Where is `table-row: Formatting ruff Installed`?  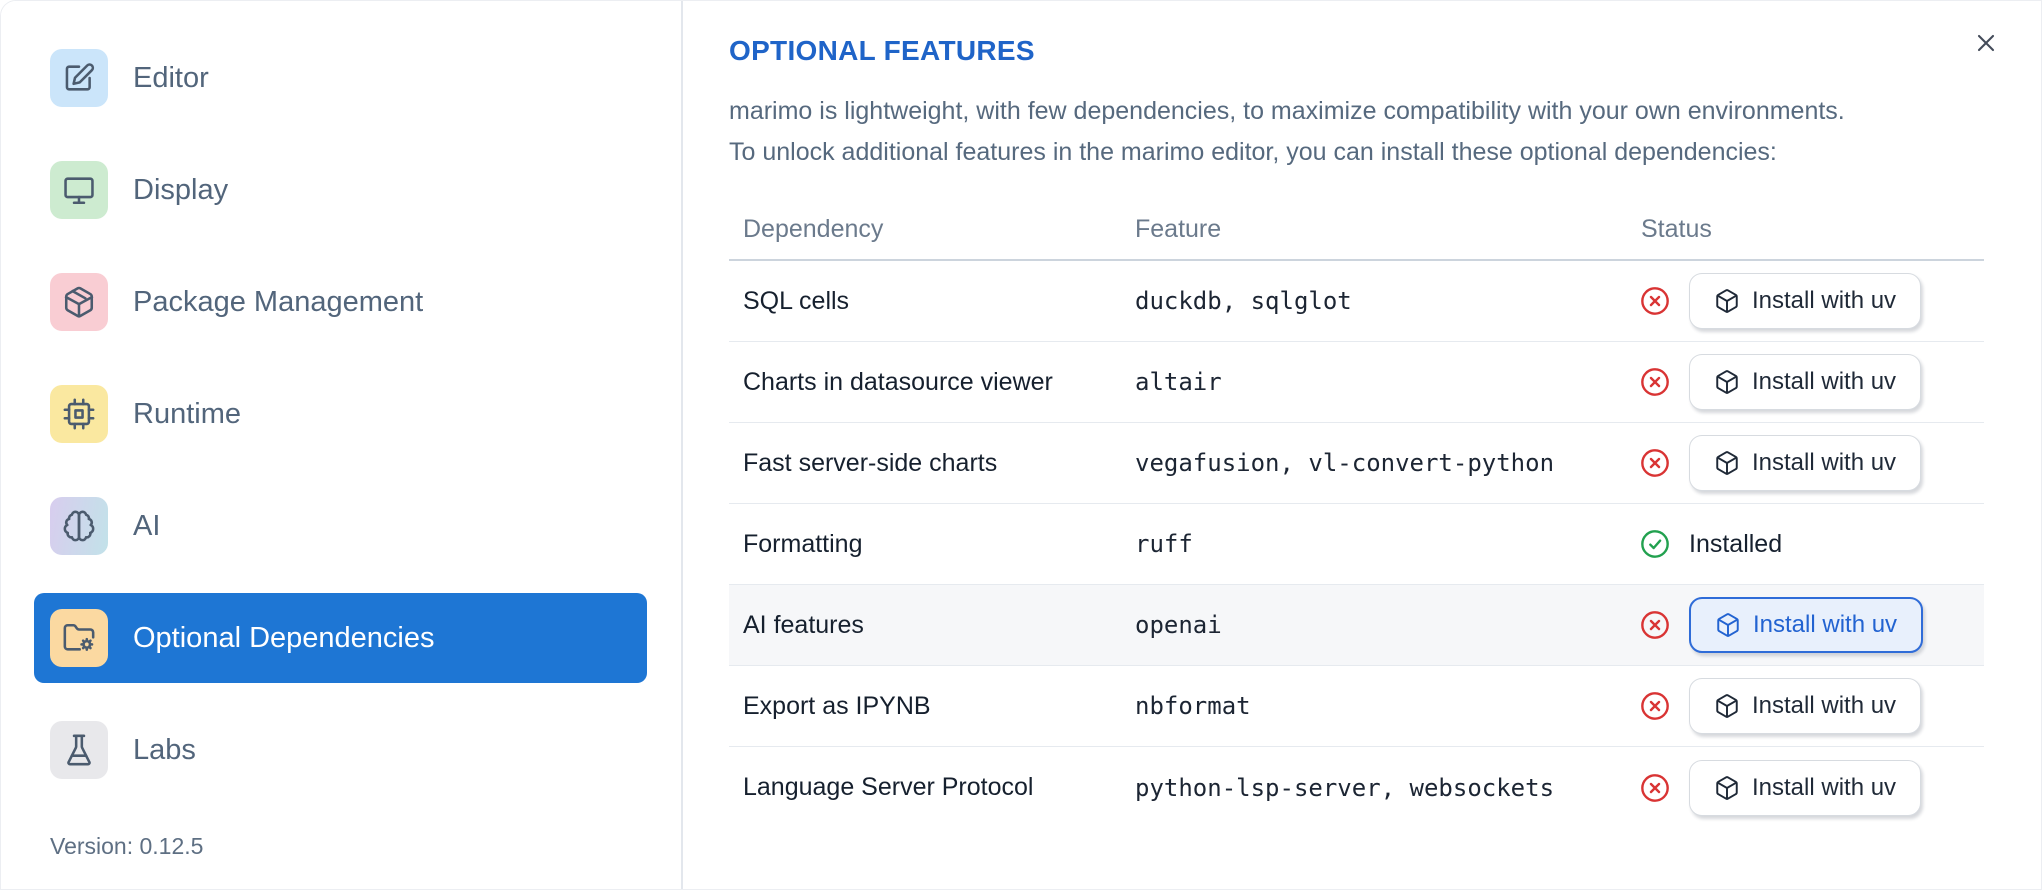 table-row: Formatting ruff Installed is located at coordinates (1356, 544).